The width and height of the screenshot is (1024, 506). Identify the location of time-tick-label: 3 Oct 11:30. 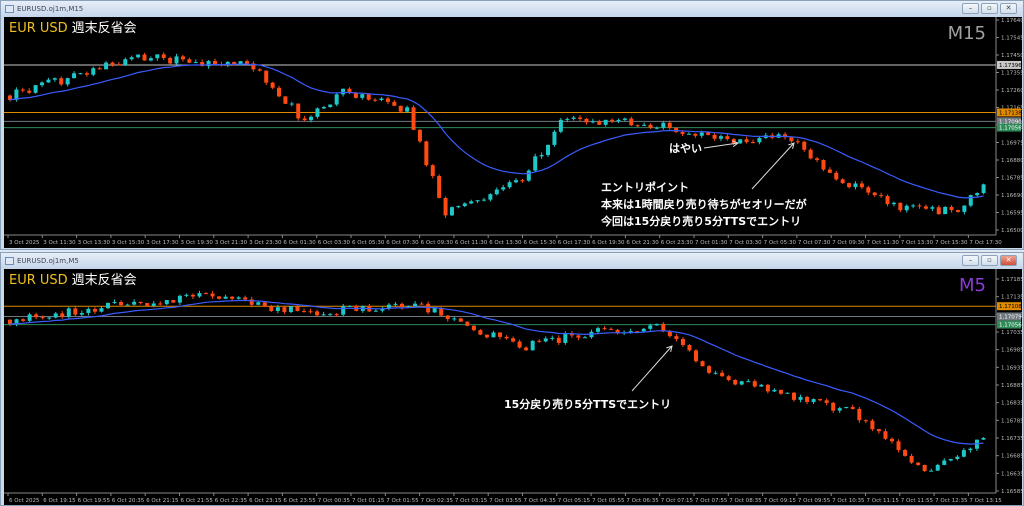
(59, 243).